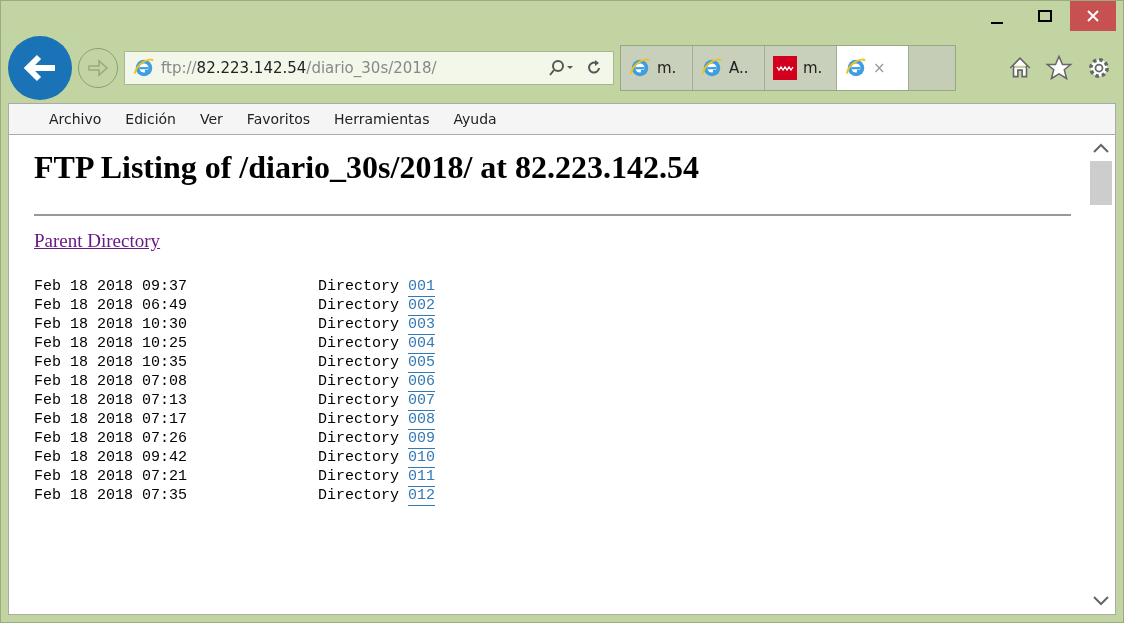 The image size is (1124, 623). What do you see at coordinates (111, 306) in the screenshot?
I see `date-text: Feb 18 2018 06:49` at bounding box center [111, 306].